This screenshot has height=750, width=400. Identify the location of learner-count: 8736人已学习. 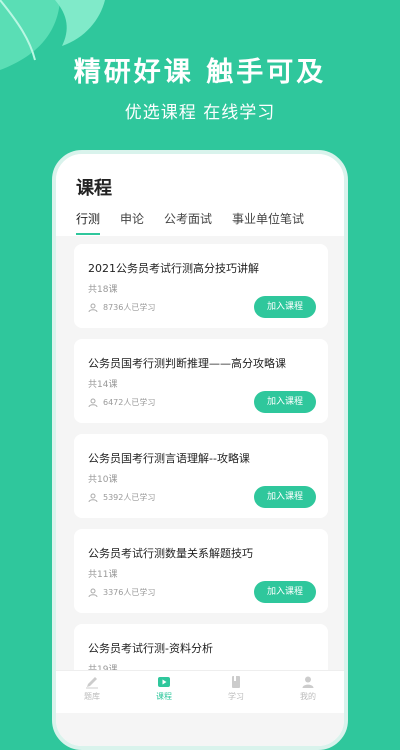
(121, 307).